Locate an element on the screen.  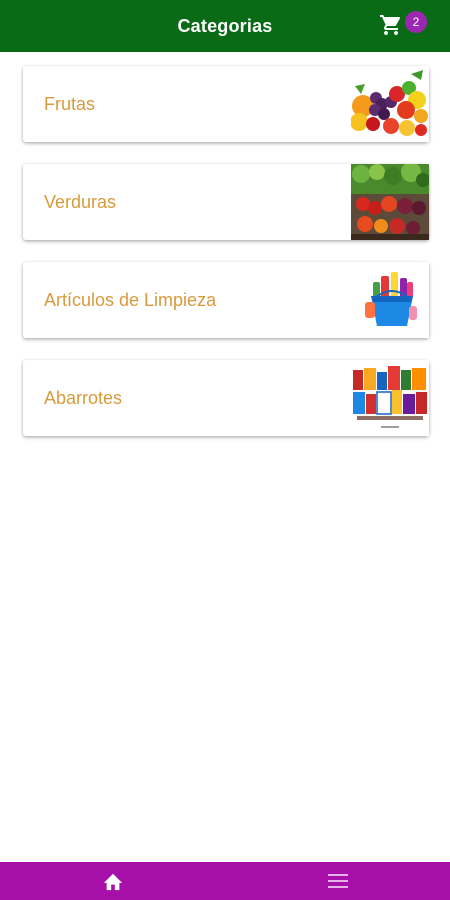
page-title: Categorias is located at coordinates (225, 25).